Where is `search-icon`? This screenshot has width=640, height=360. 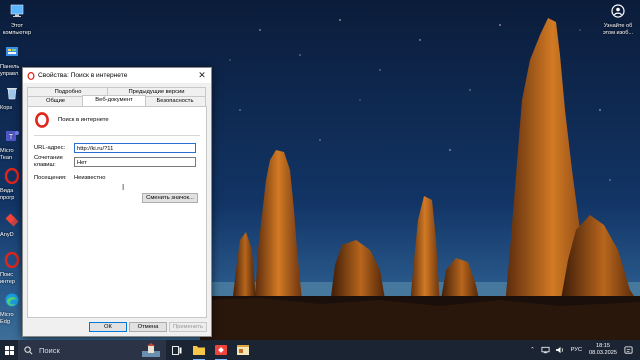
search-icon is located at coordinates (28, 349).